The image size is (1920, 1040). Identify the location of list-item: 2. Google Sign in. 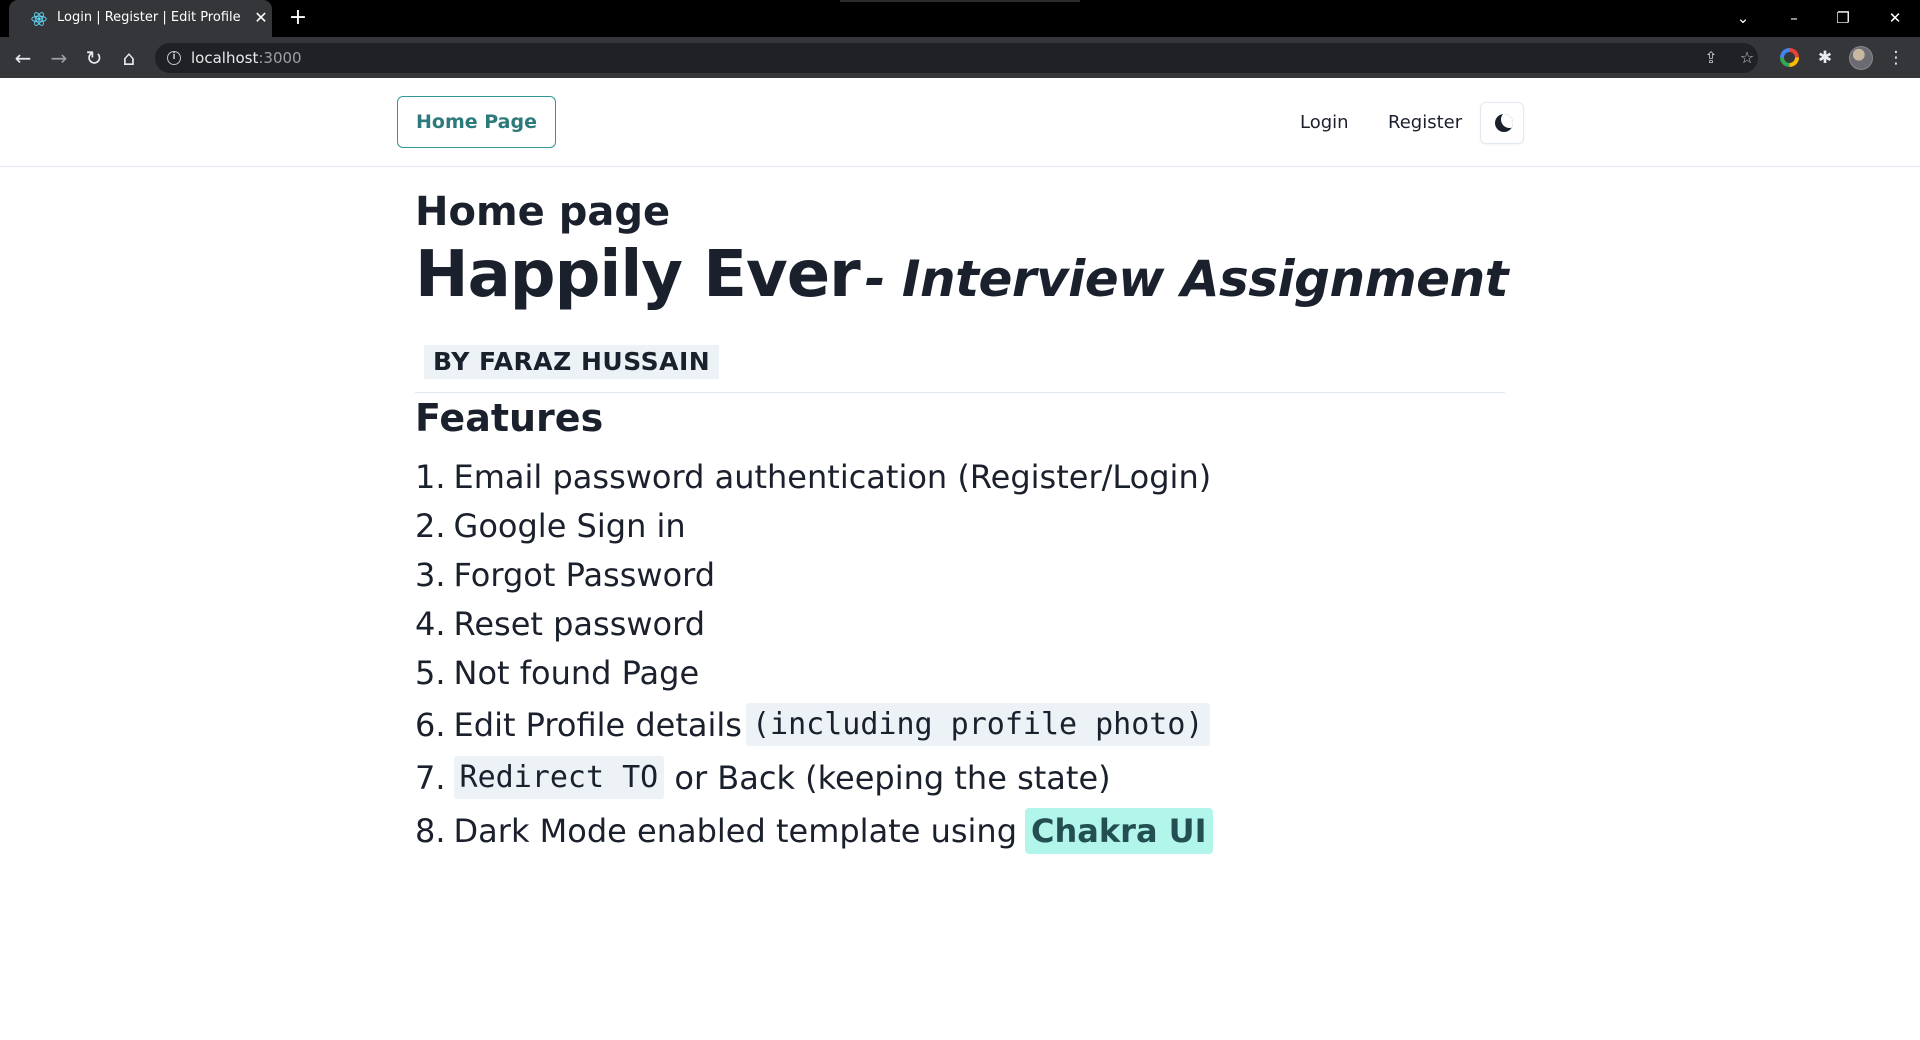
(550, 526).